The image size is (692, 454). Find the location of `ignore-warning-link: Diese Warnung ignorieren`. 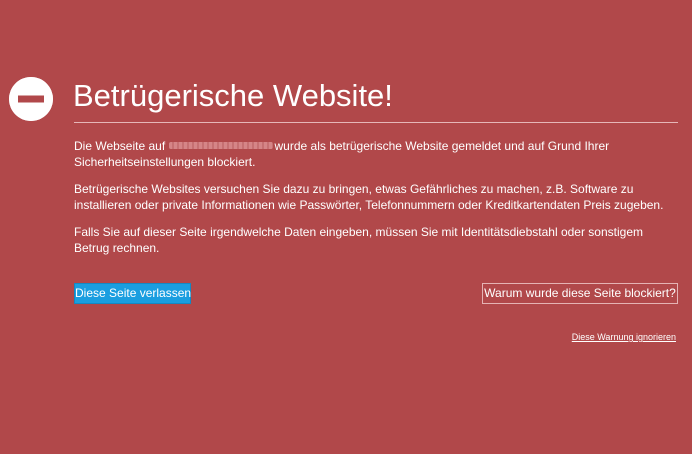

ignore-warning-link: Diese Warnung ignorieren is located at coordinates (624, 337).